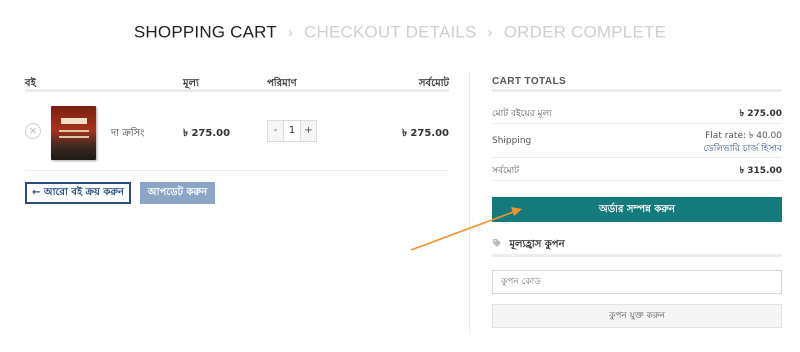  I want to click on coupon-section-title: মূল্যহ্রাস কুপন, so click(637, 247).